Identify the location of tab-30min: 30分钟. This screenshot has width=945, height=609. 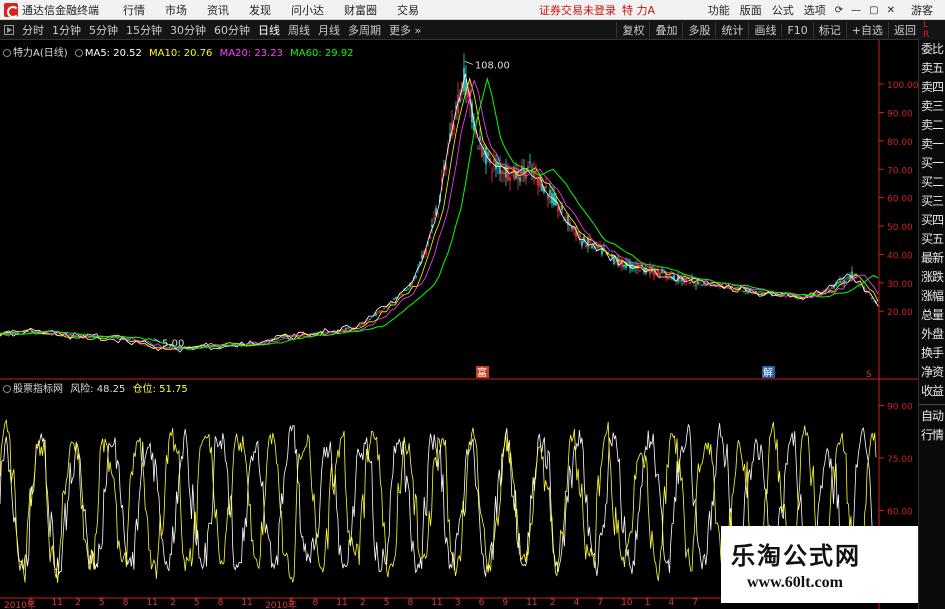
(188, 30).